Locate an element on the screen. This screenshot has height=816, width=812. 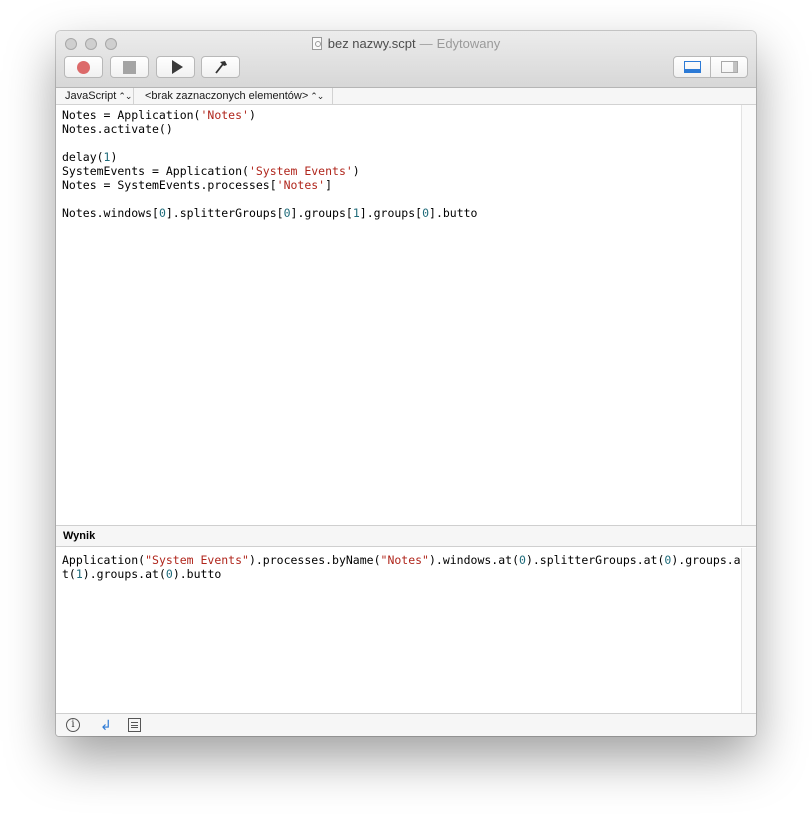
result-header: Wynik is located at coordinates (406, 536).